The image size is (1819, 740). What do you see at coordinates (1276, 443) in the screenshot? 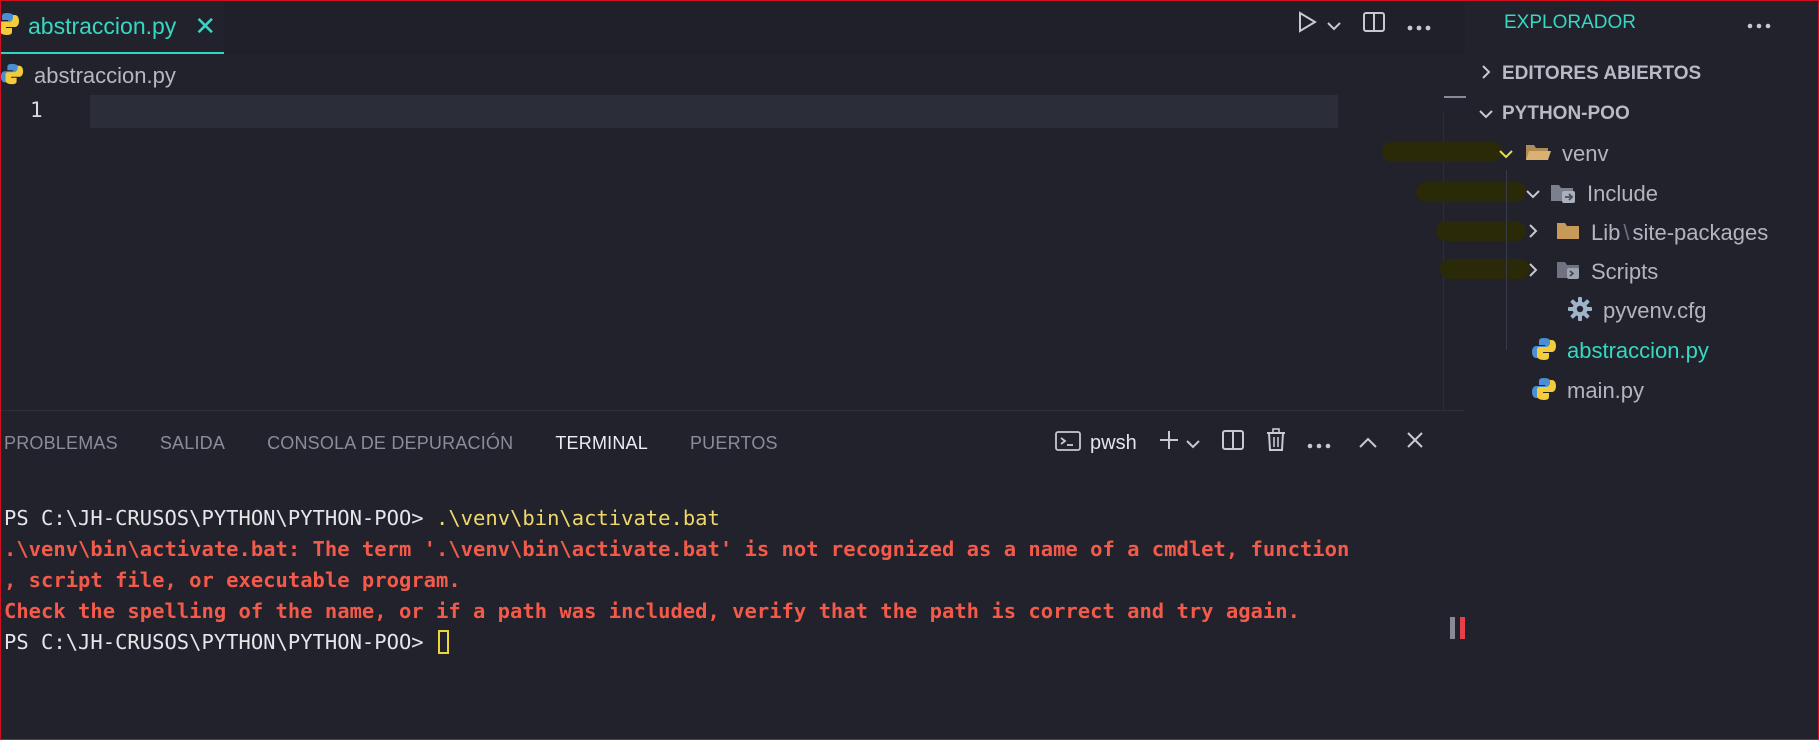
I see `trash-icon` at bounding box center [1276, 443].